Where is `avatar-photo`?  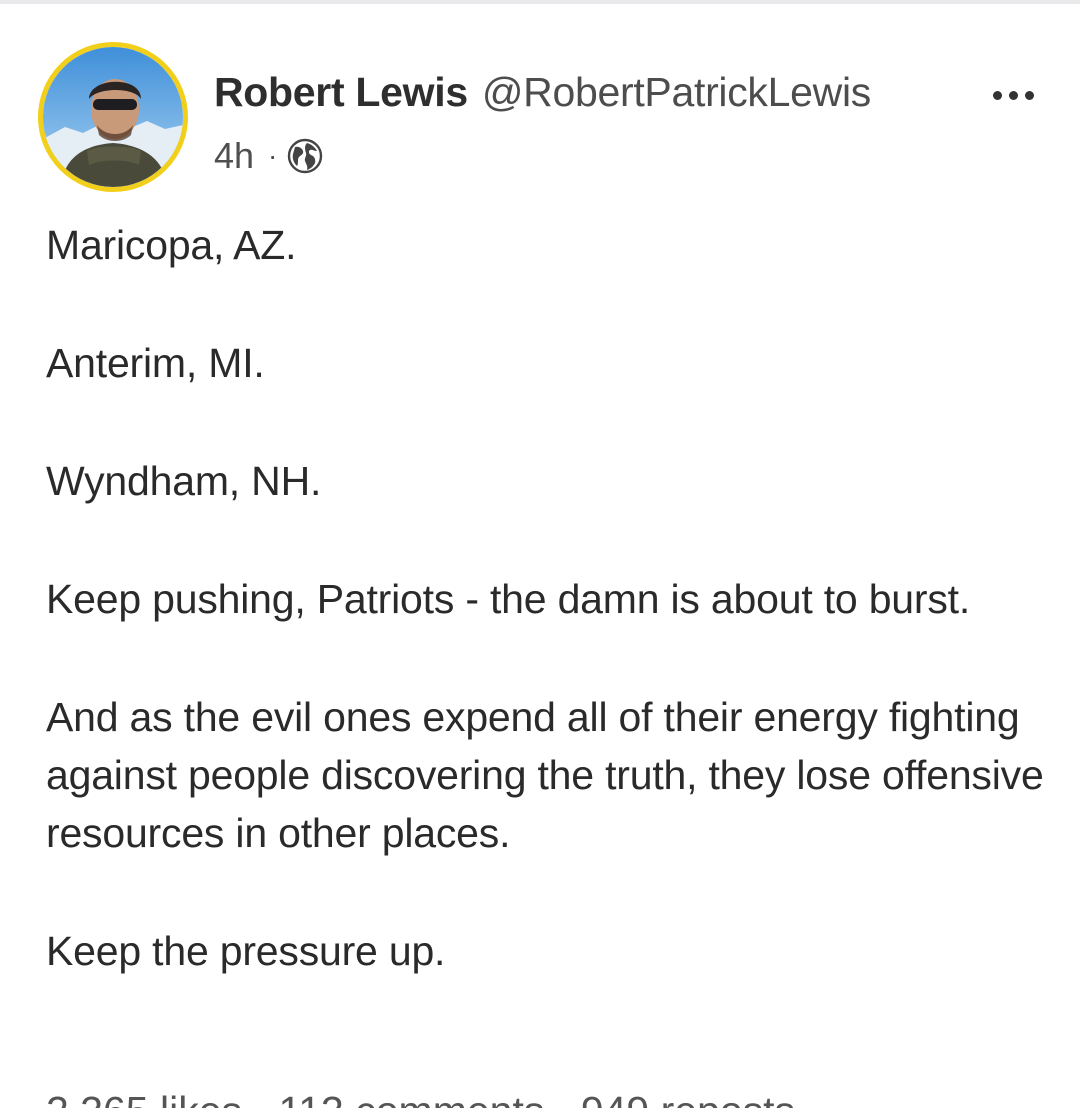
avatar-photo is located at coordinates (113, 117).